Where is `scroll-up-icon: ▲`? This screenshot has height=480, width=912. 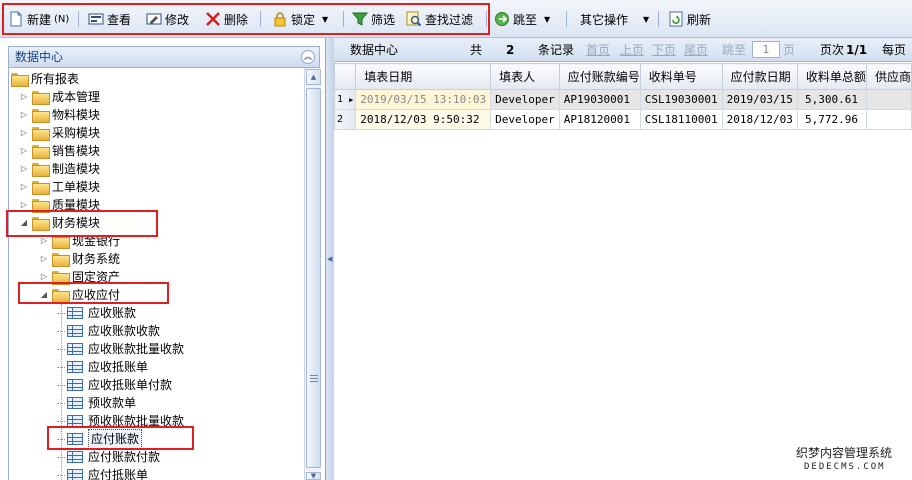
scroll-up-icon: ▲ is located at coordinates (313, 77).